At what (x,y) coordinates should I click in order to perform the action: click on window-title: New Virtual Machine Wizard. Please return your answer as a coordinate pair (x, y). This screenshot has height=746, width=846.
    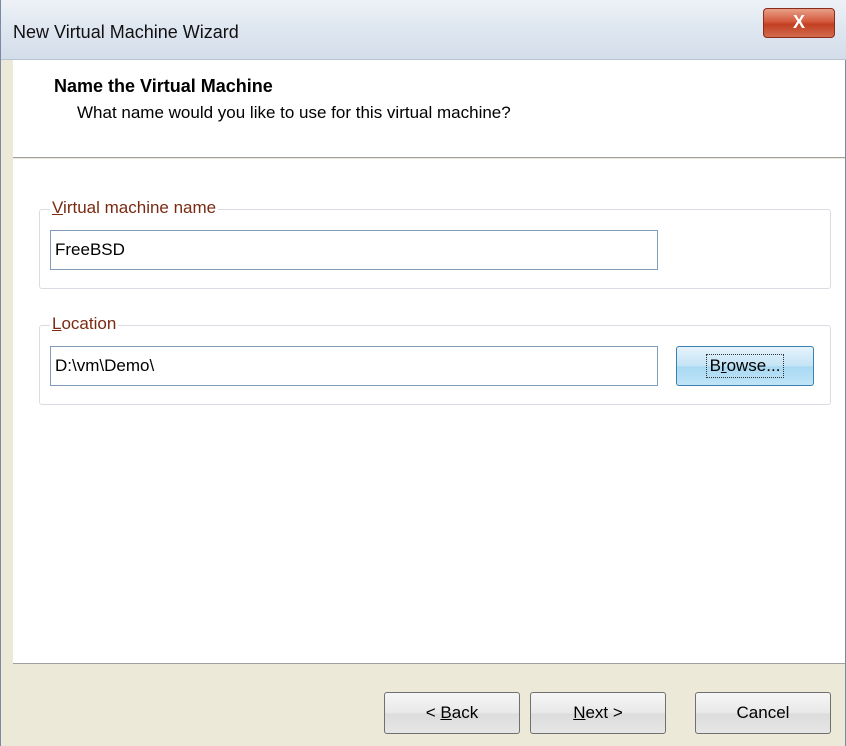
    Looking at the image, I should click on (126, 32).